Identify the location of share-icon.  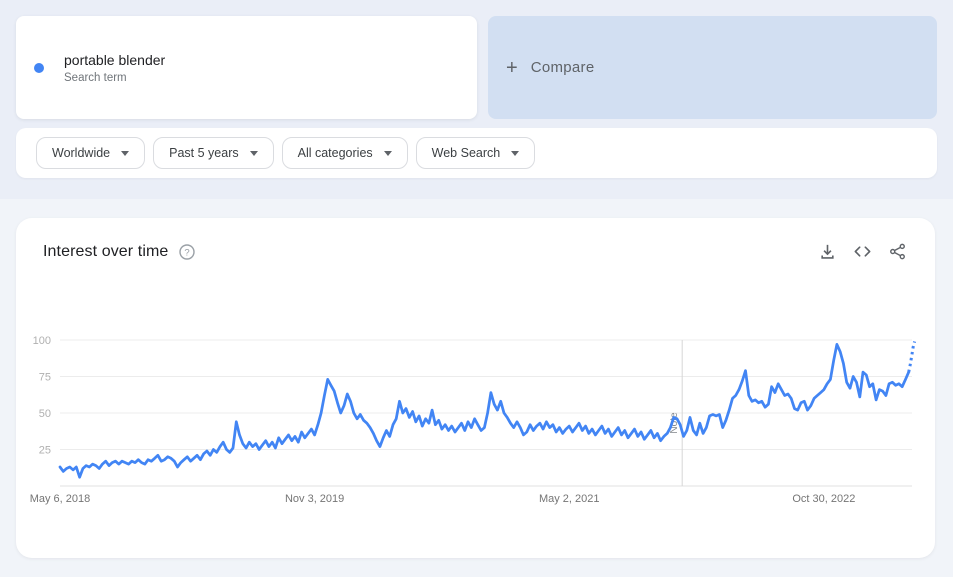
(897, 251).